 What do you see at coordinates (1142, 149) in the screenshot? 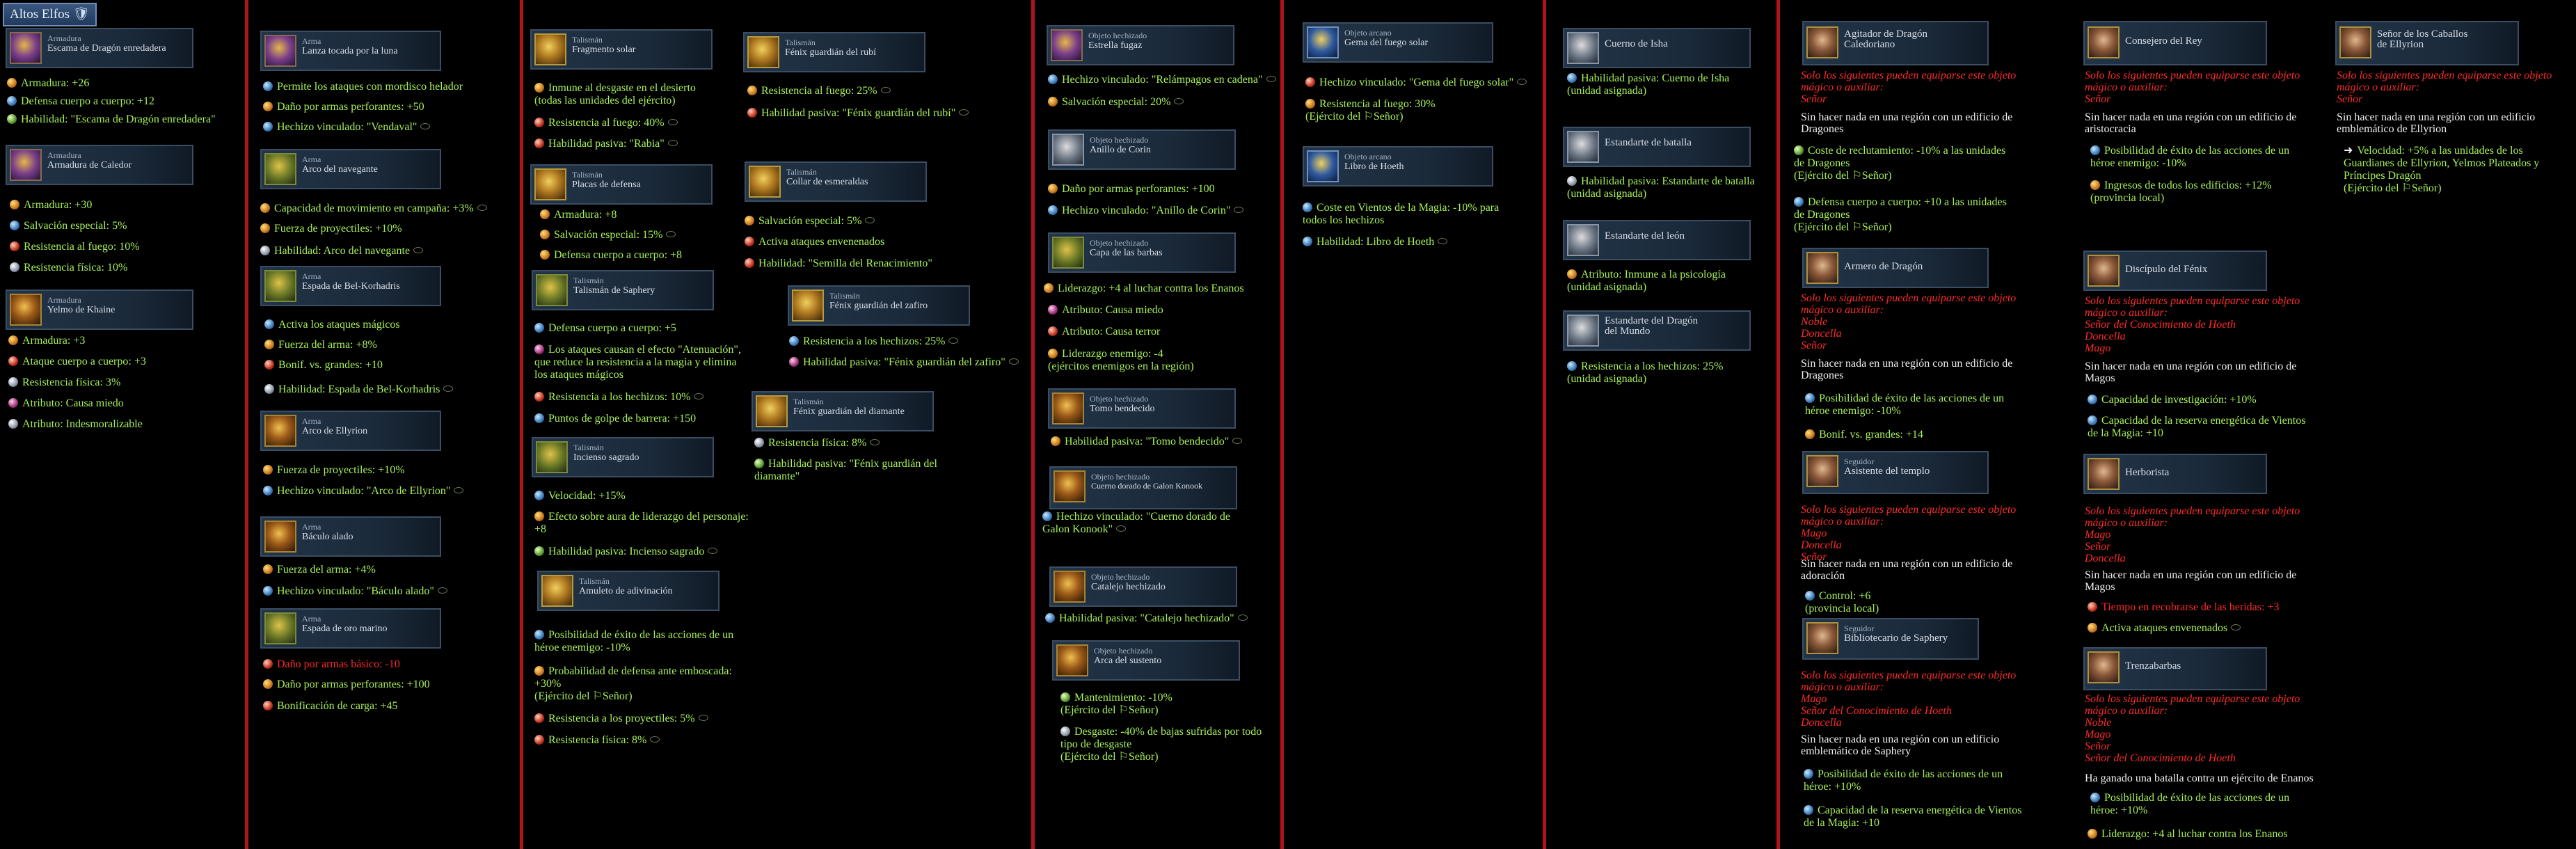
I see `item-card: Objeto hechizado Anillo de Corin` at bounding box center [1142, 149].